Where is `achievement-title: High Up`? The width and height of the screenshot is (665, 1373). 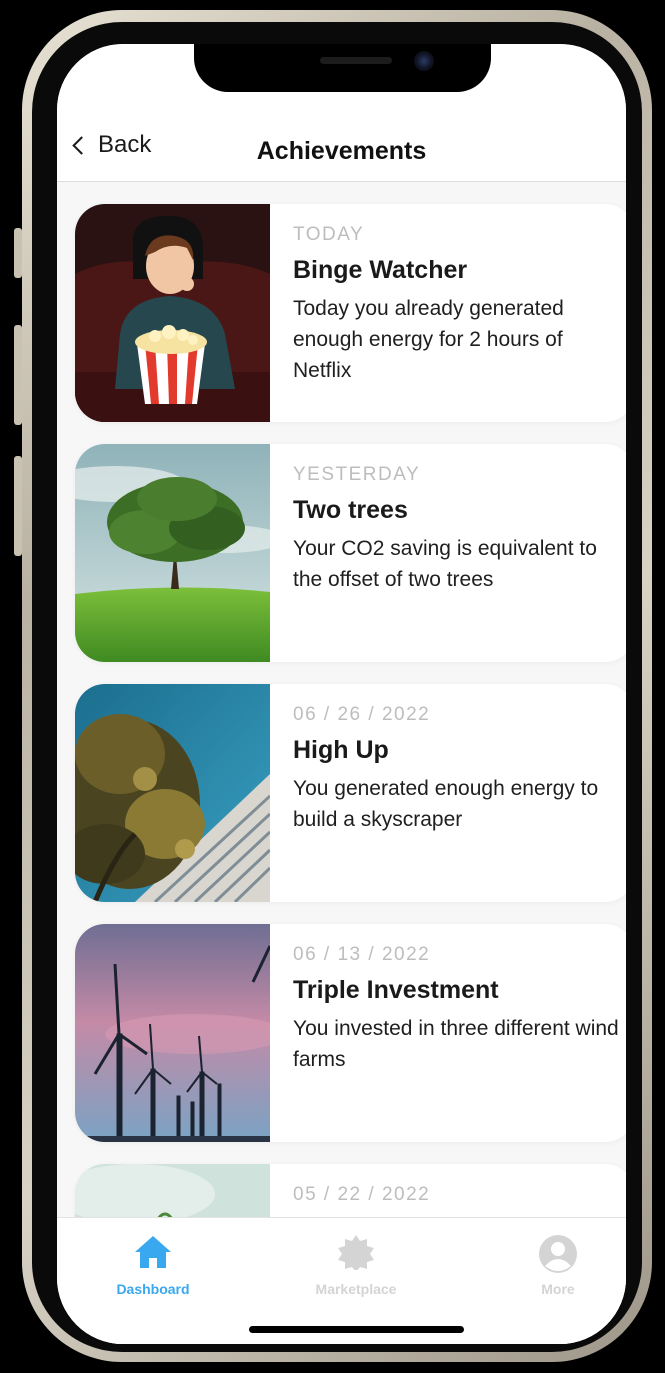
achievement-title: High Up is located at coordinates (341, 750).